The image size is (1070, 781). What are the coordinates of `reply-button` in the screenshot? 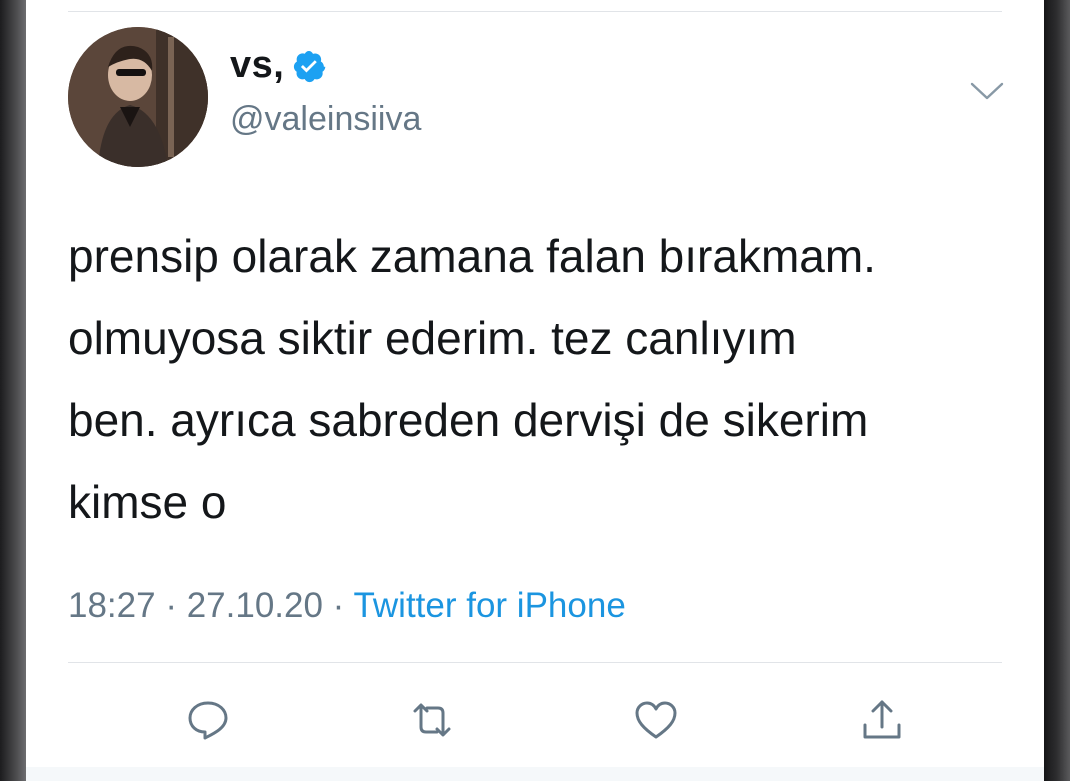 It's located at (208, 720).